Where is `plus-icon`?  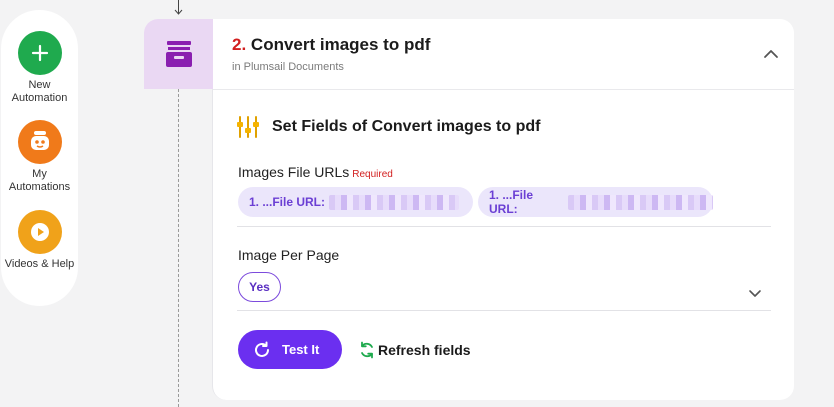
plus-icon is located at coordinates (39, 53).